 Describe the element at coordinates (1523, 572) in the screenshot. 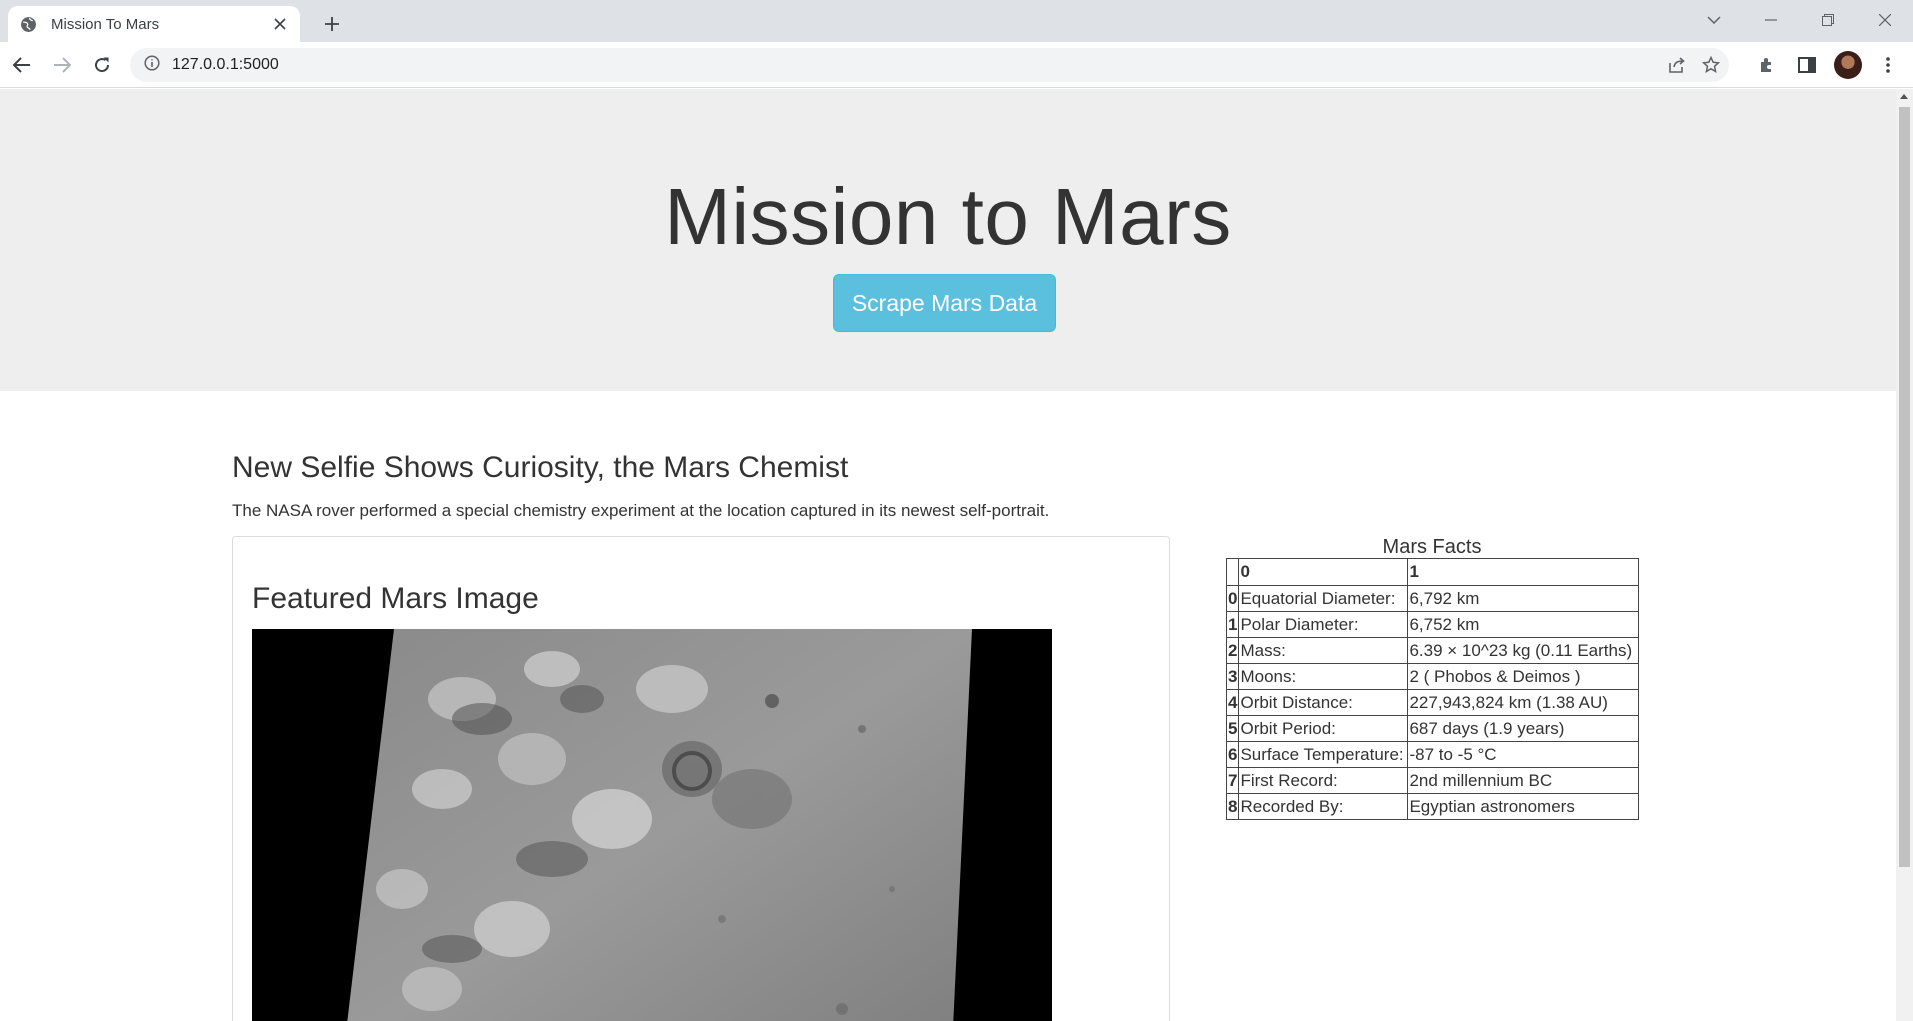

I see `table-header-col-1: 1` at that location.